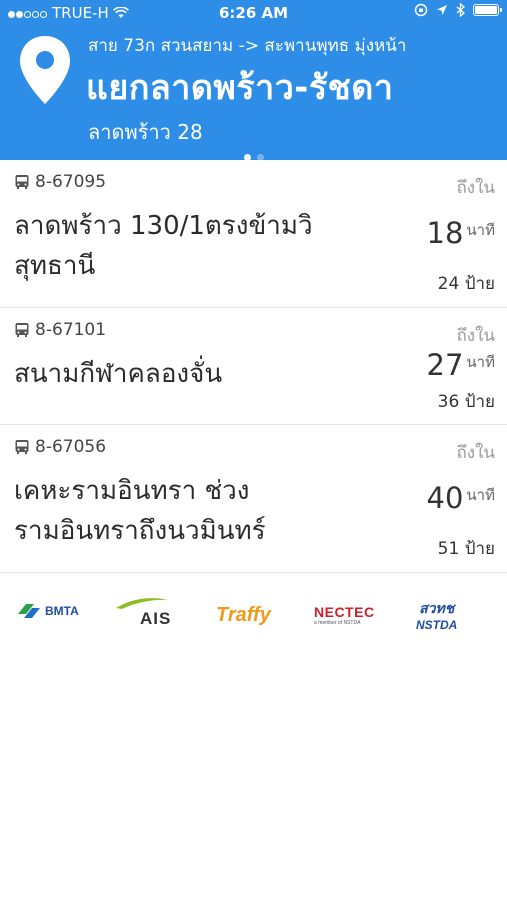  What do you see at coordinates (460, 10) in the screenshot?
I see `bluetooth-icon` at bounding box center [460, 10].